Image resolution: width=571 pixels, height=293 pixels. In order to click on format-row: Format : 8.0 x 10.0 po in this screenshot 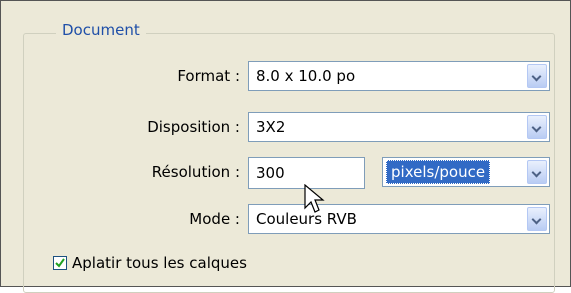, I will do `click(286, 76)`.